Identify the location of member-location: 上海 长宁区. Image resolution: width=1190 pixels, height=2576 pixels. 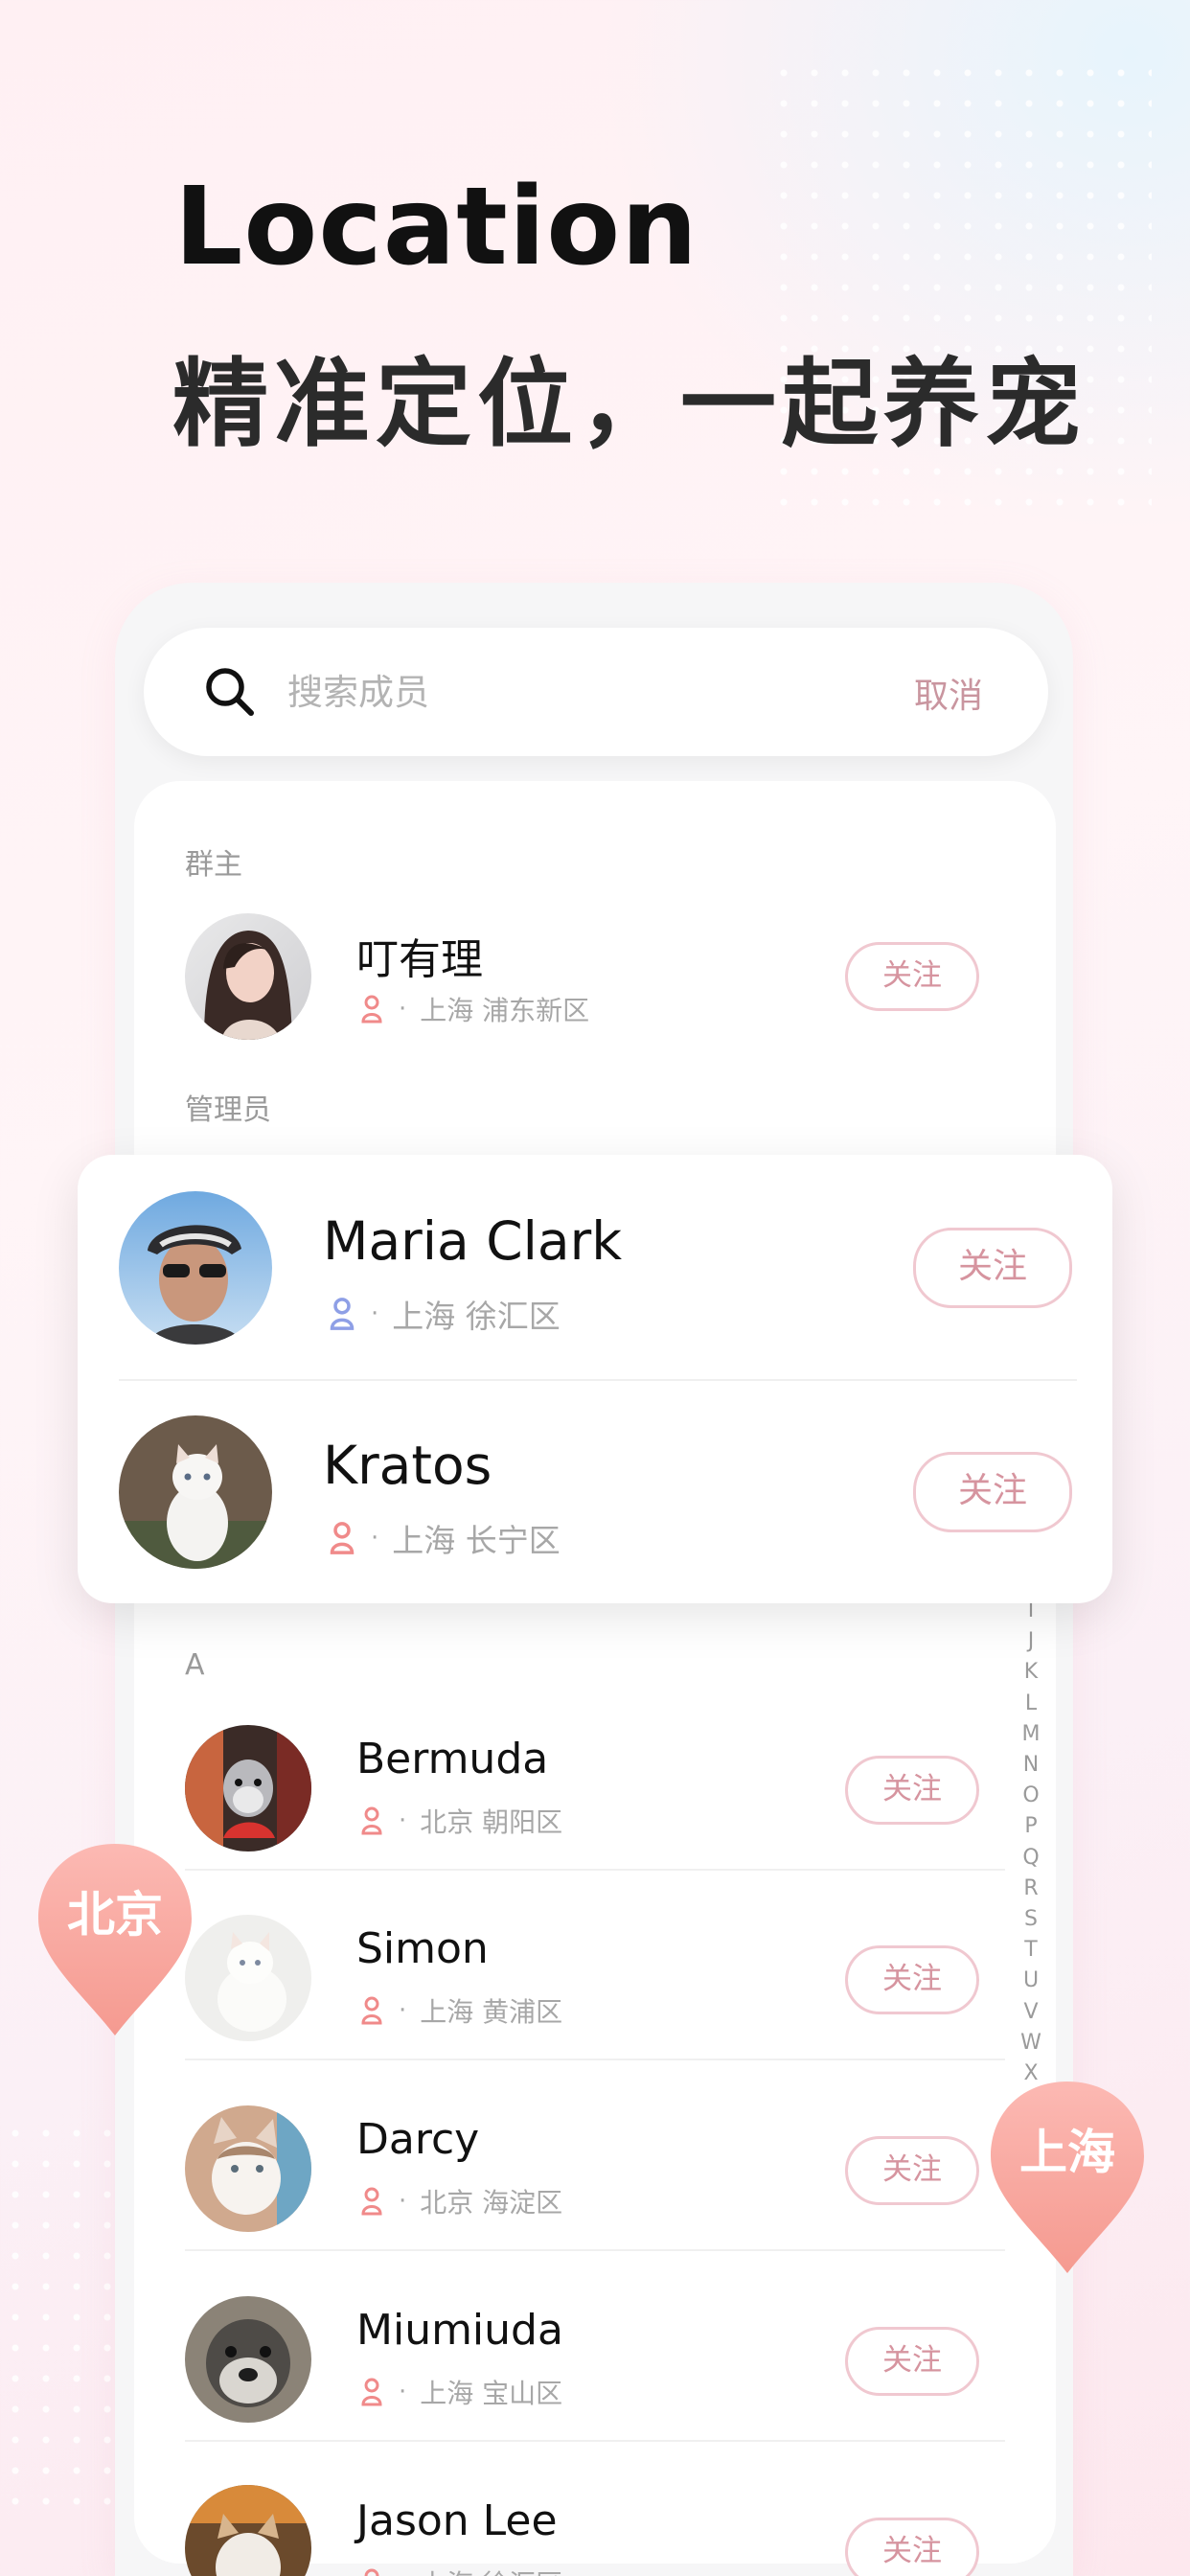
(476, 1540).